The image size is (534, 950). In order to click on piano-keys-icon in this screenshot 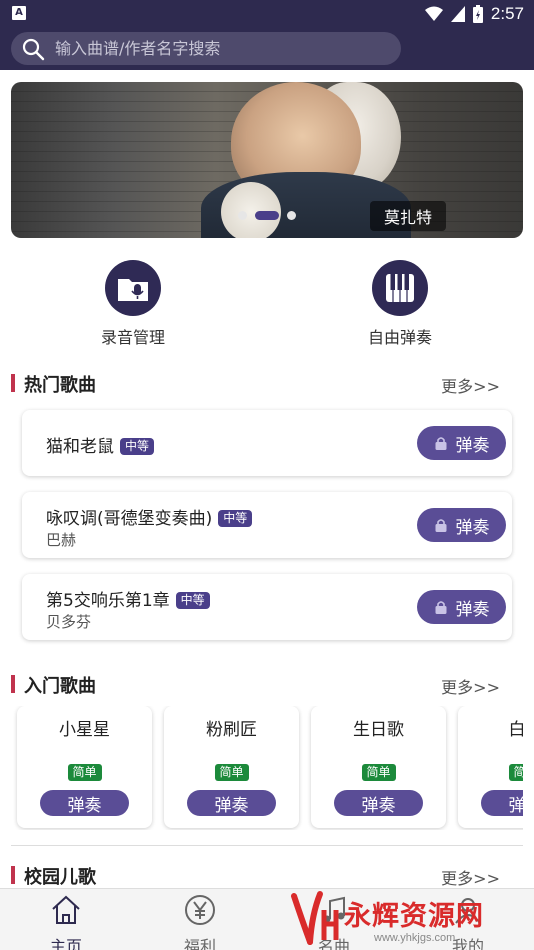, I will do `click(400, 288)`.